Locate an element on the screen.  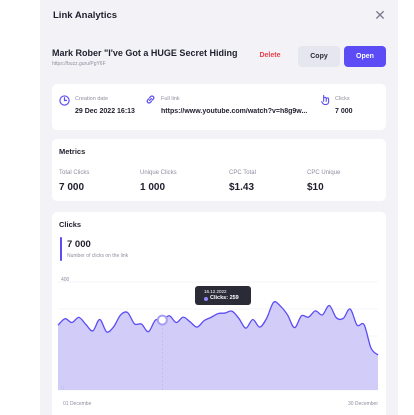
y-tick-label-max: 400 is located at coordinates (65, 280).